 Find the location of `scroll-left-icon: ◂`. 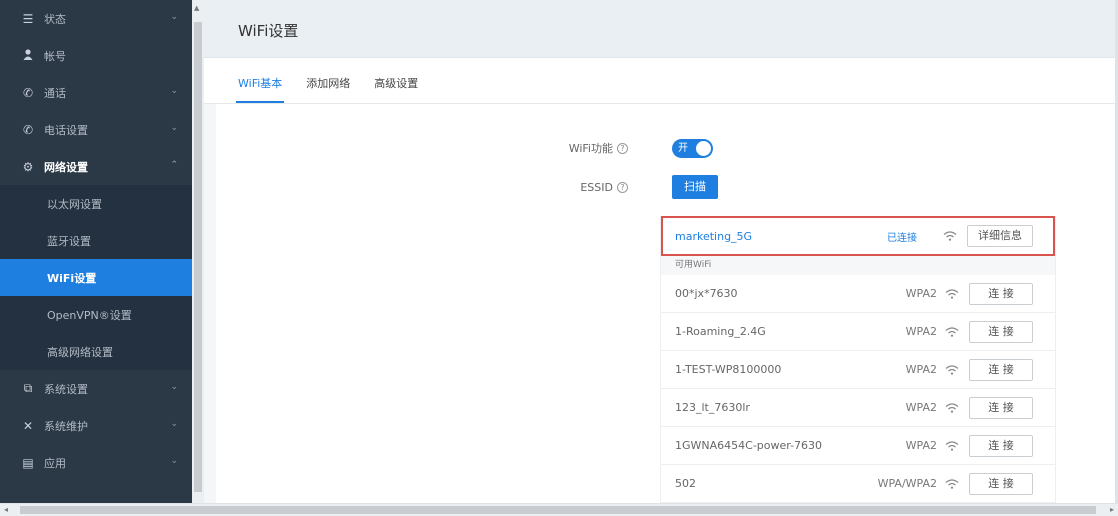

scroll-left-icon: ◂ is located at coordinates (6, 509).